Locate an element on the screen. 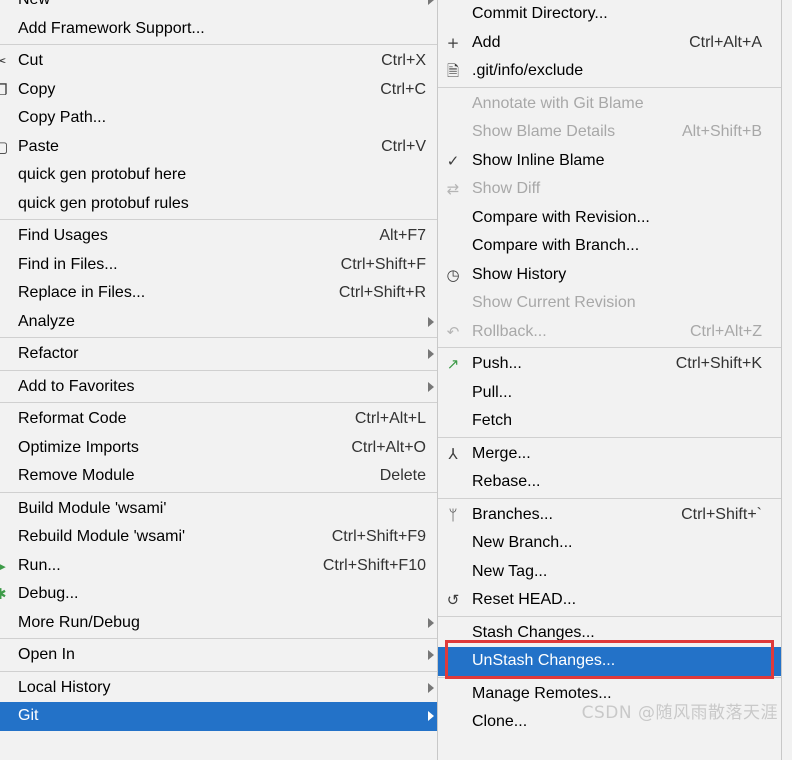  menu-item-label: Copy is located at coordinates (37, 89).